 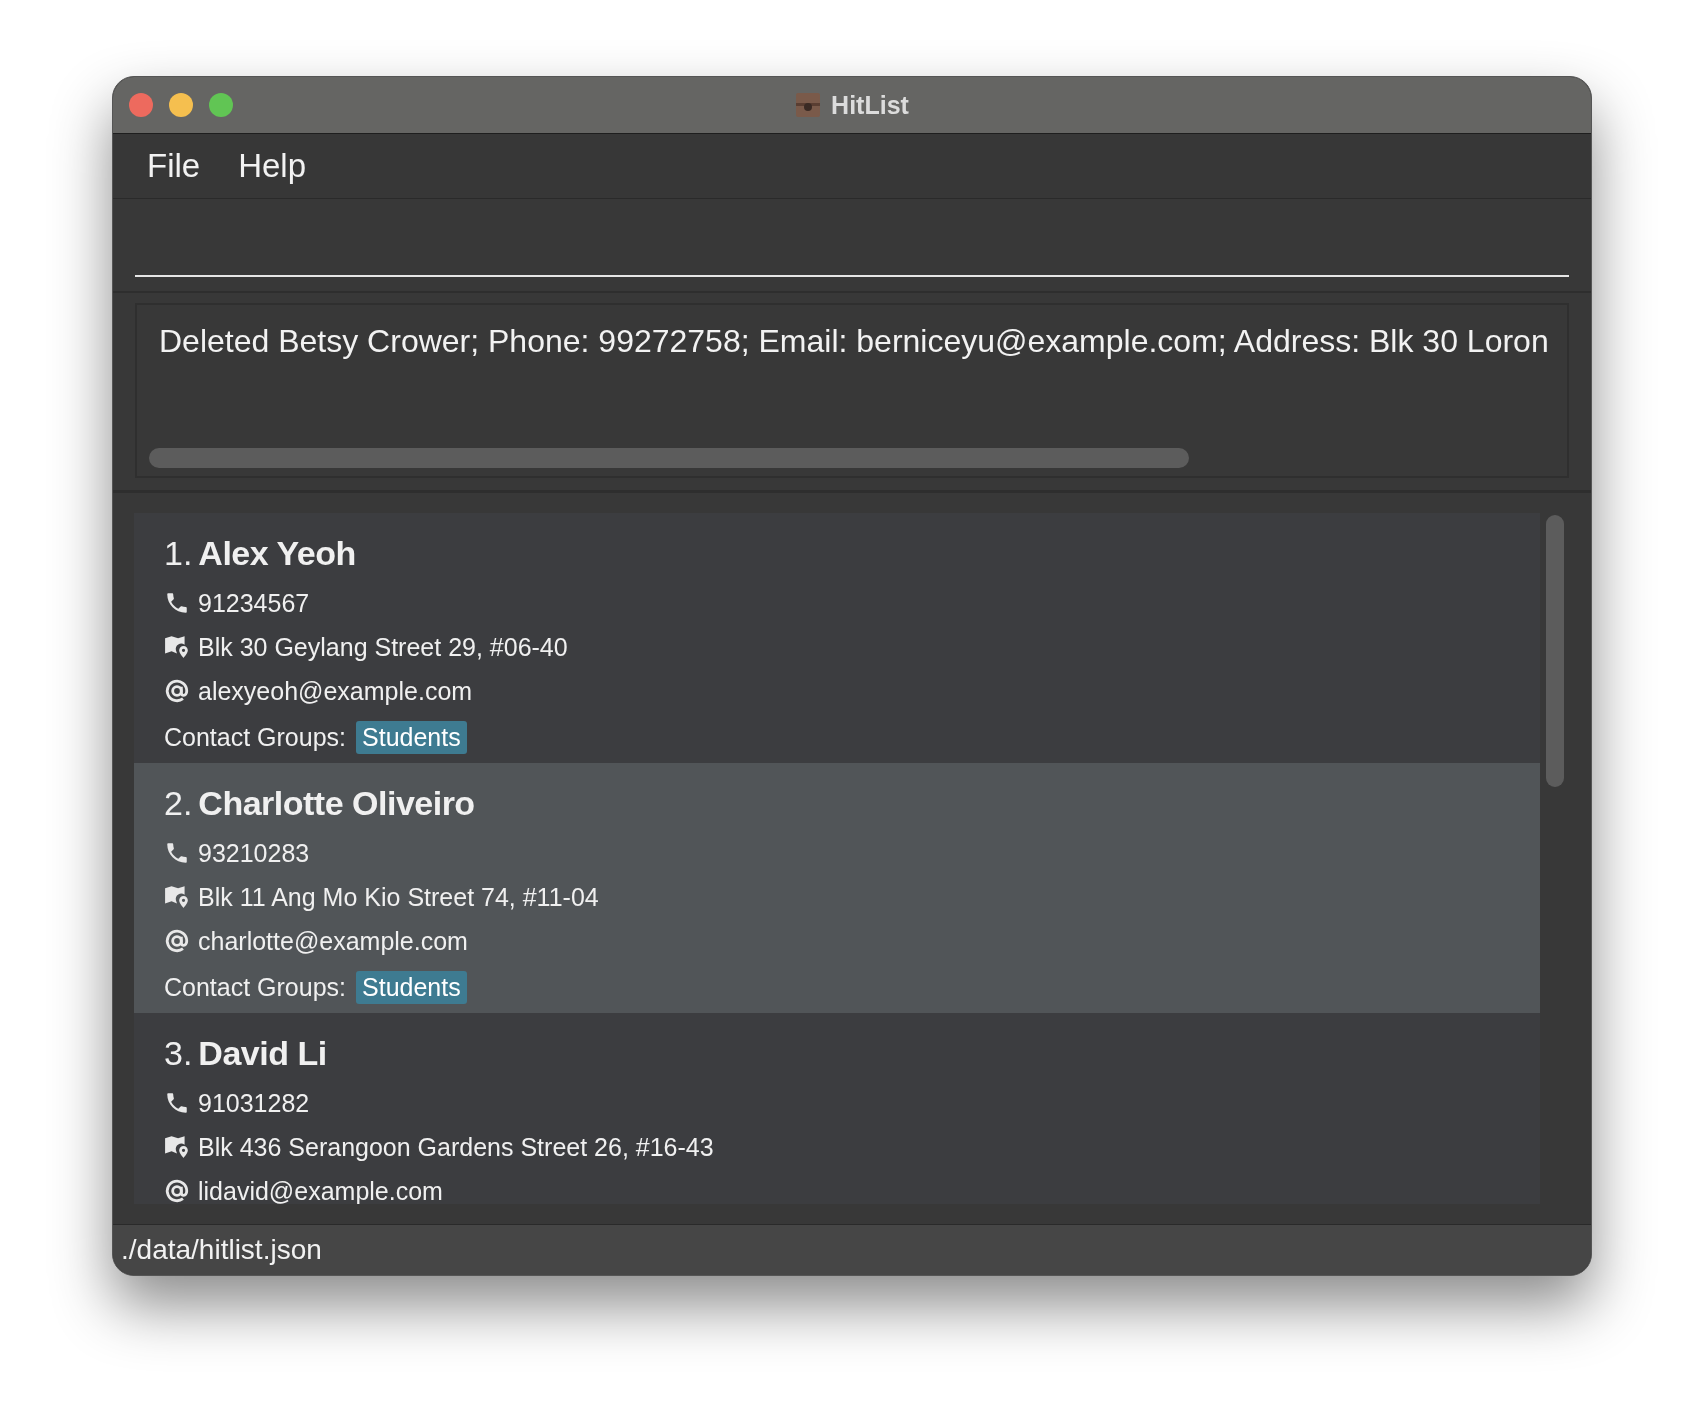 What do you see at coordinates (141, 105) in the screenshot?
I see `close-button` at bounding box center [141, 105].